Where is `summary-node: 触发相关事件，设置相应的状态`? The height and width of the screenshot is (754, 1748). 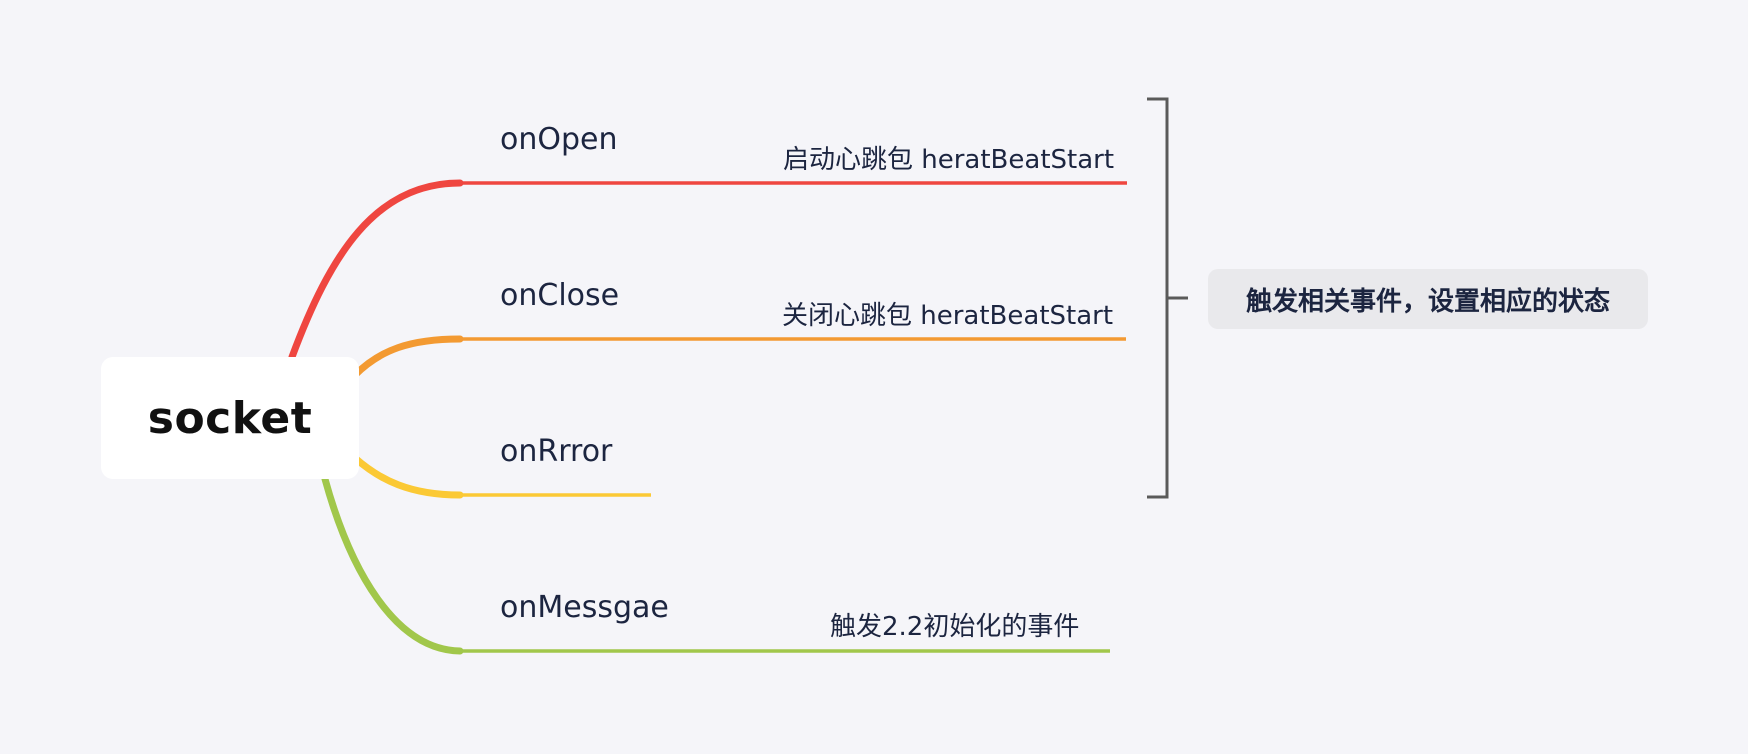 summary-node: 触发相关事件，设置相应的状态 is located at coordinates (1428, 299).